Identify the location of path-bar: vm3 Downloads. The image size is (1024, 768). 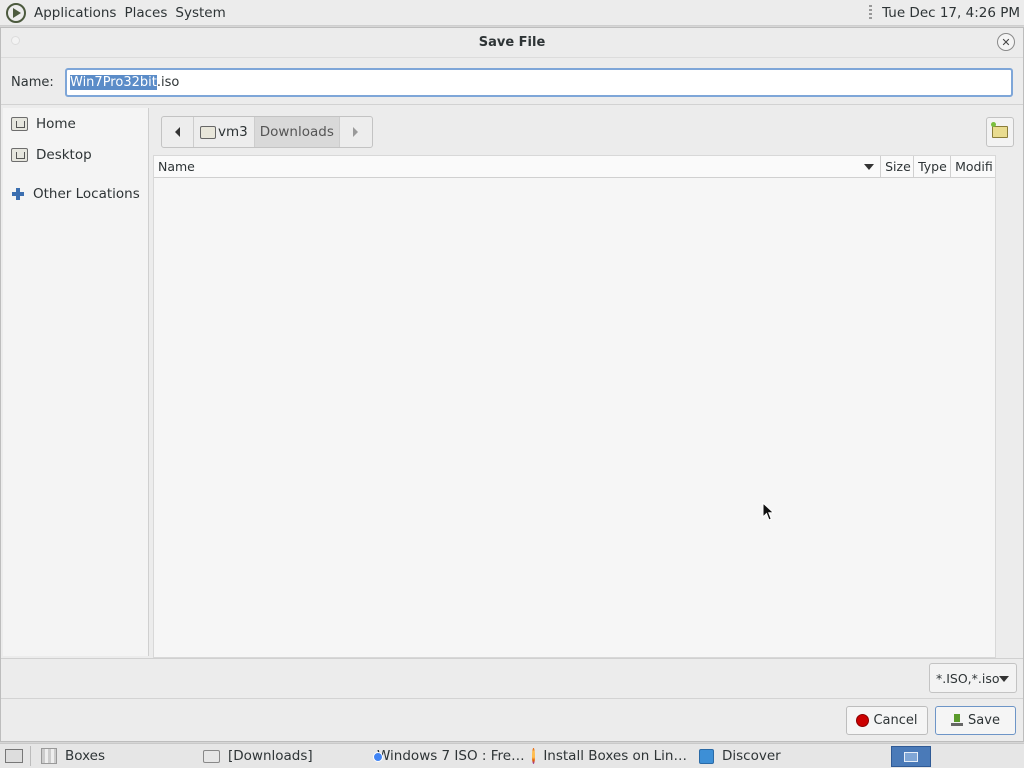
(267, 132).